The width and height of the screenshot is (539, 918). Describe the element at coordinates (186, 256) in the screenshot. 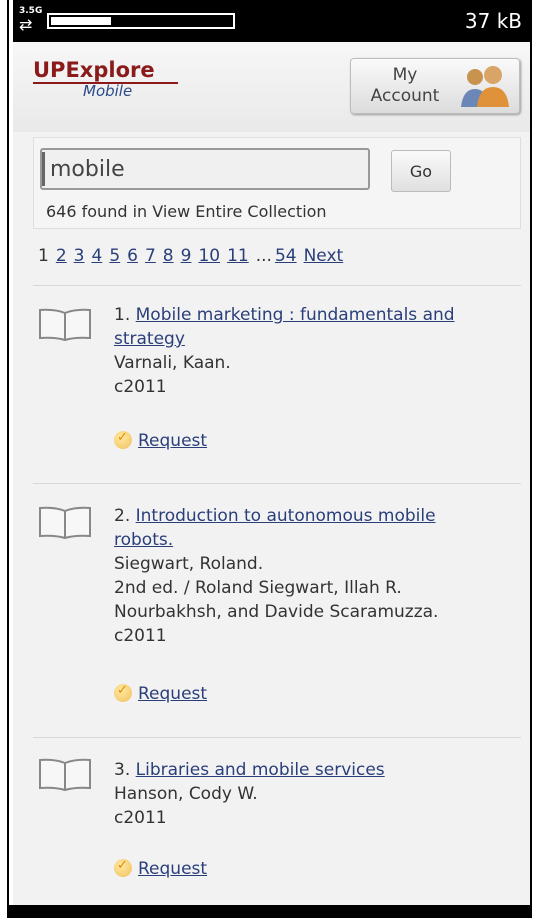

I see `page-link: 9` at that location.